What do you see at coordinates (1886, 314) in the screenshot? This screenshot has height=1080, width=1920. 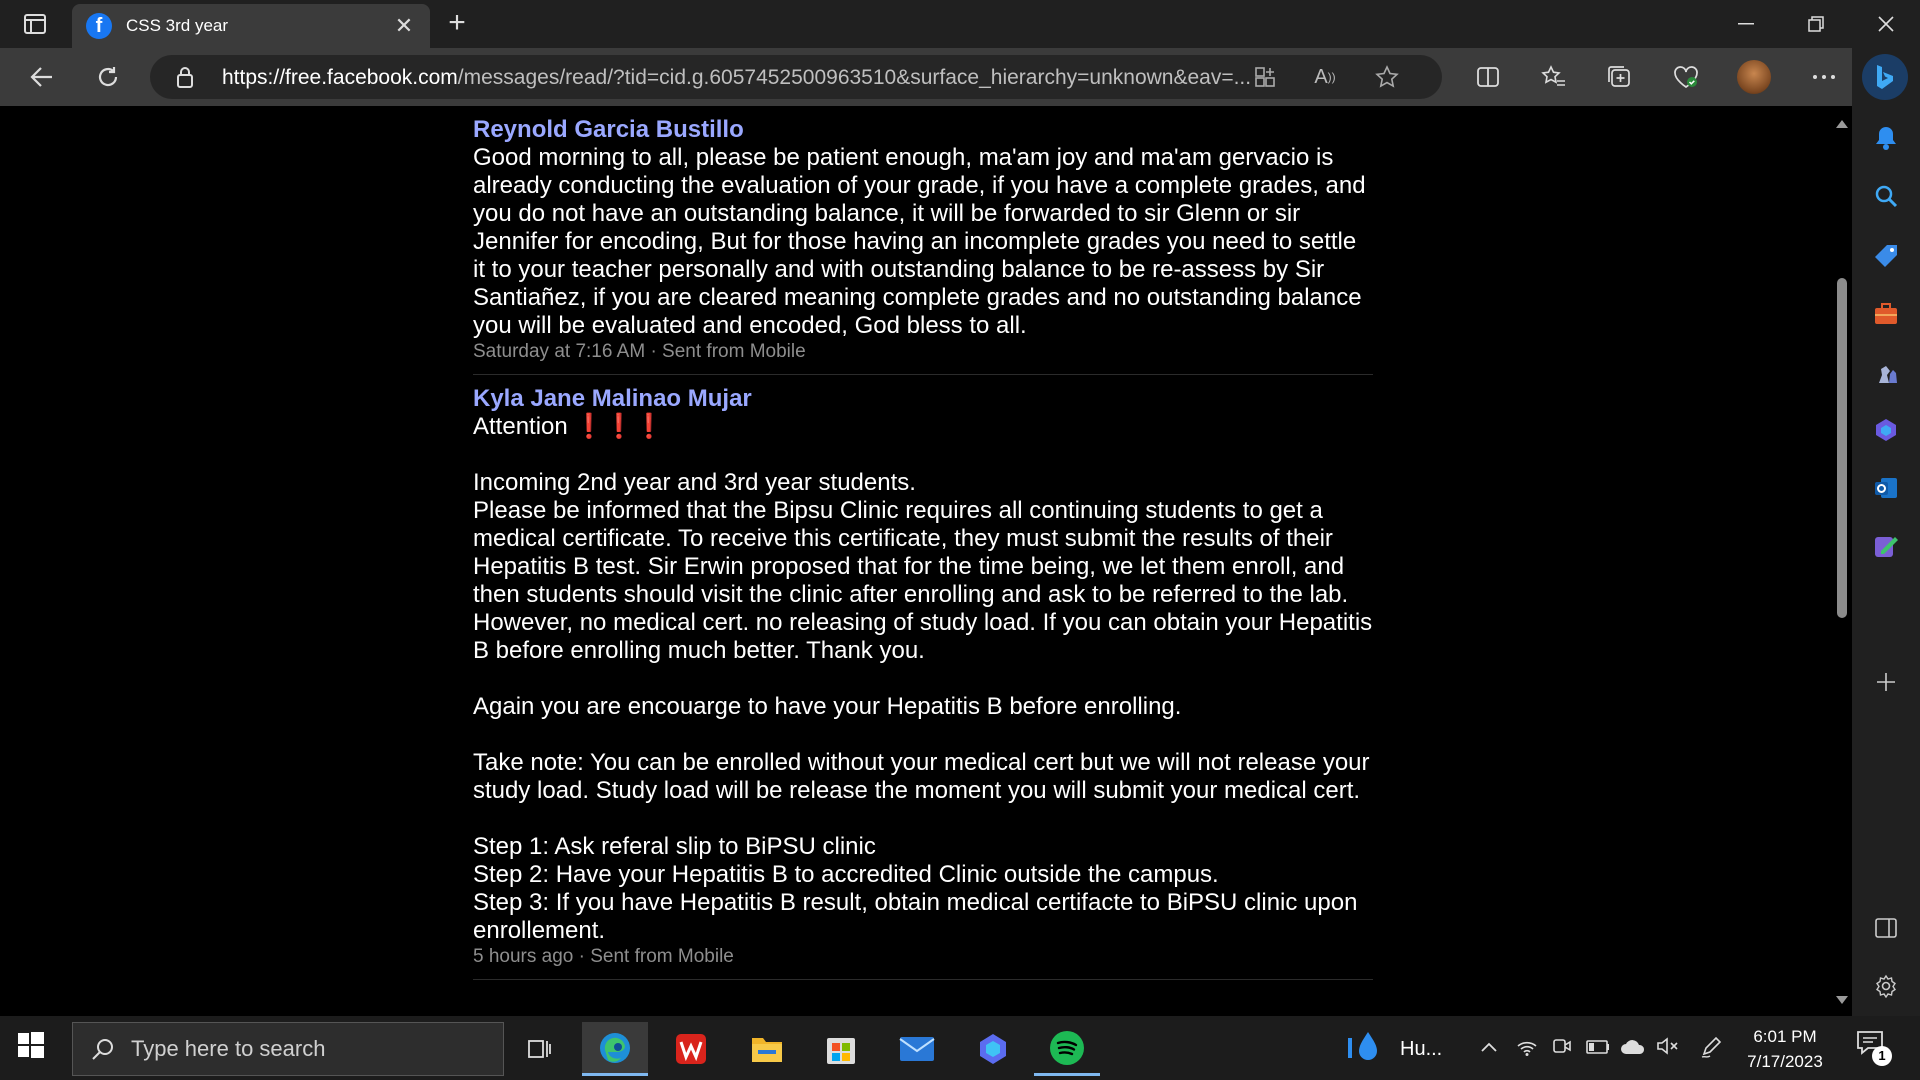 I see `tools-briefcase-icon` at bounding box center [1886, 314].